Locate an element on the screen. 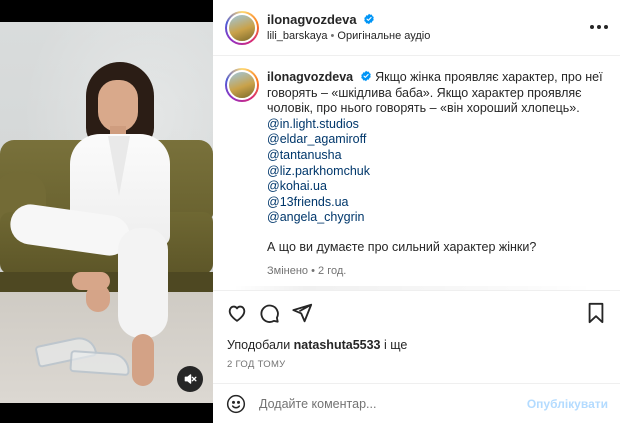  mention-link: @in.light.studios is located at coordinates (437, 125).